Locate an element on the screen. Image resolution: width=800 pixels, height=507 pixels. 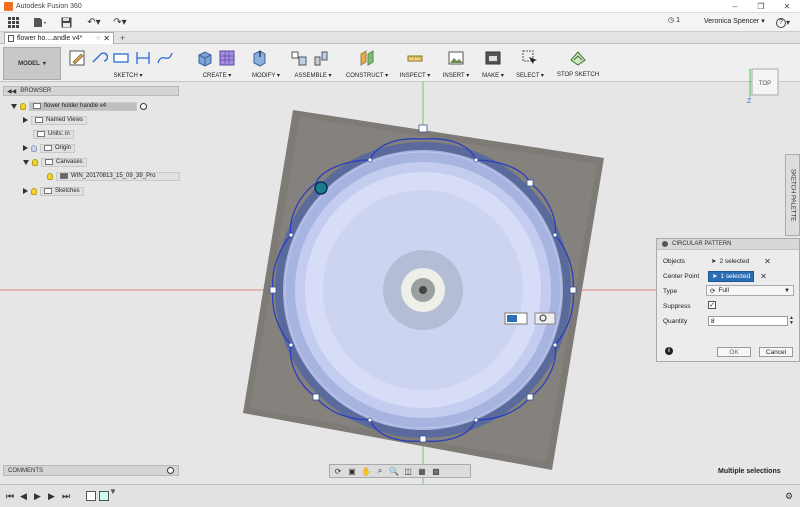
suppress-checkbox: ✓ is located at coordinates (712, 305).